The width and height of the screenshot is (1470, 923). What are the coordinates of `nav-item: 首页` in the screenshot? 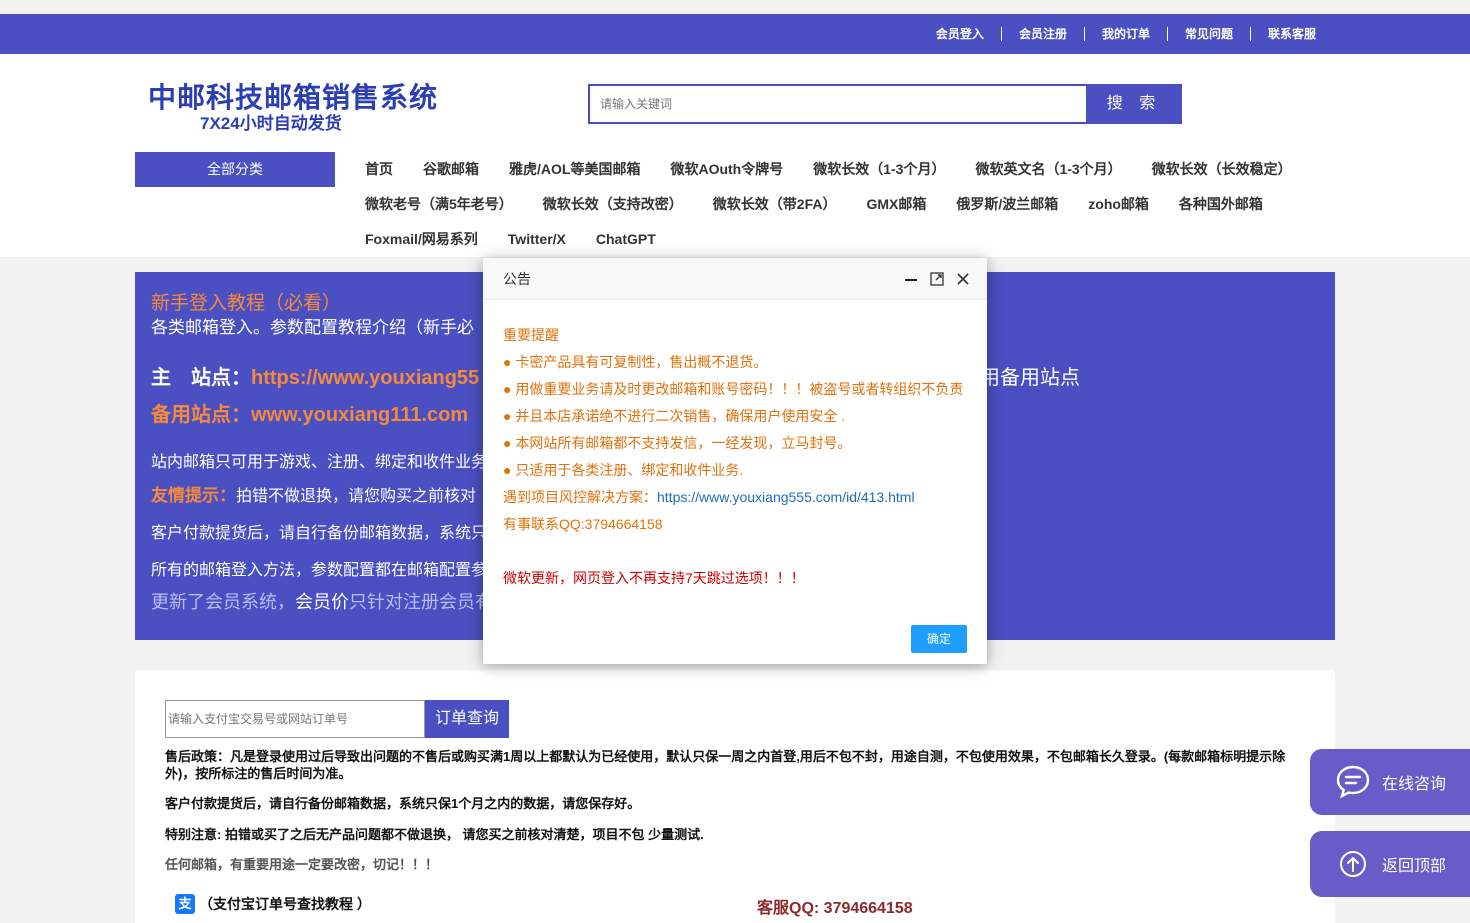 It's located at (379, 169).